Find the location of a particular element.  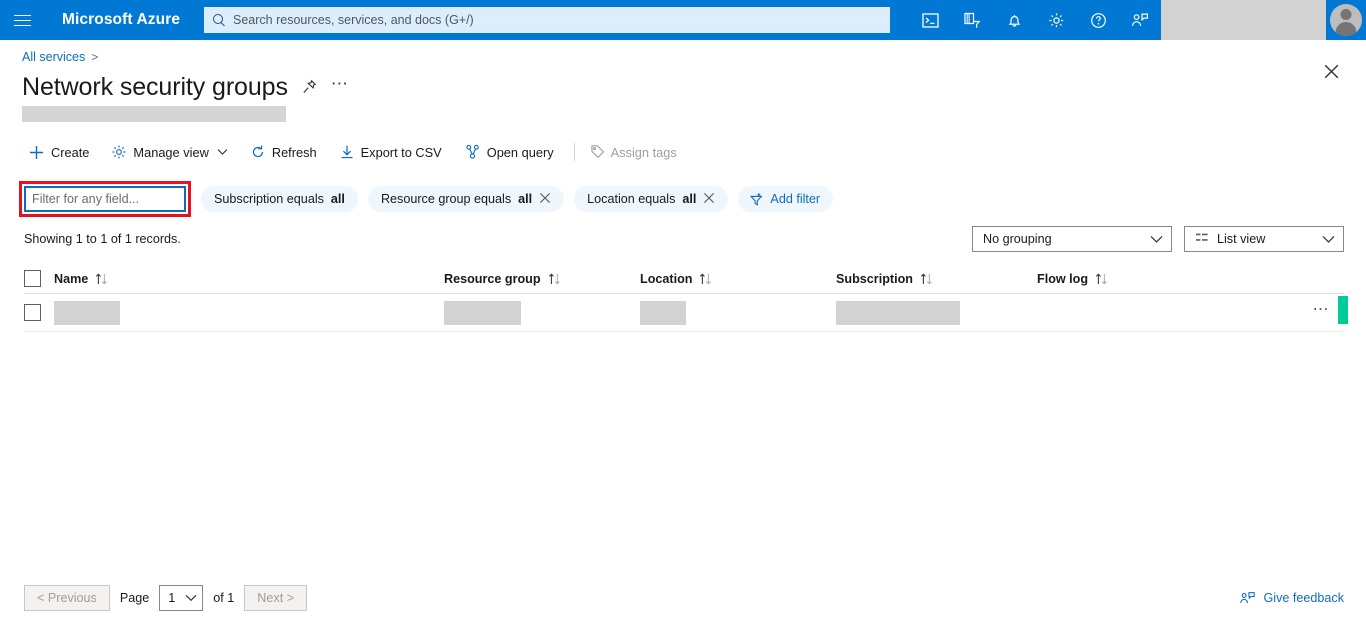

column-location: Location is located at coordinates (738, 279).